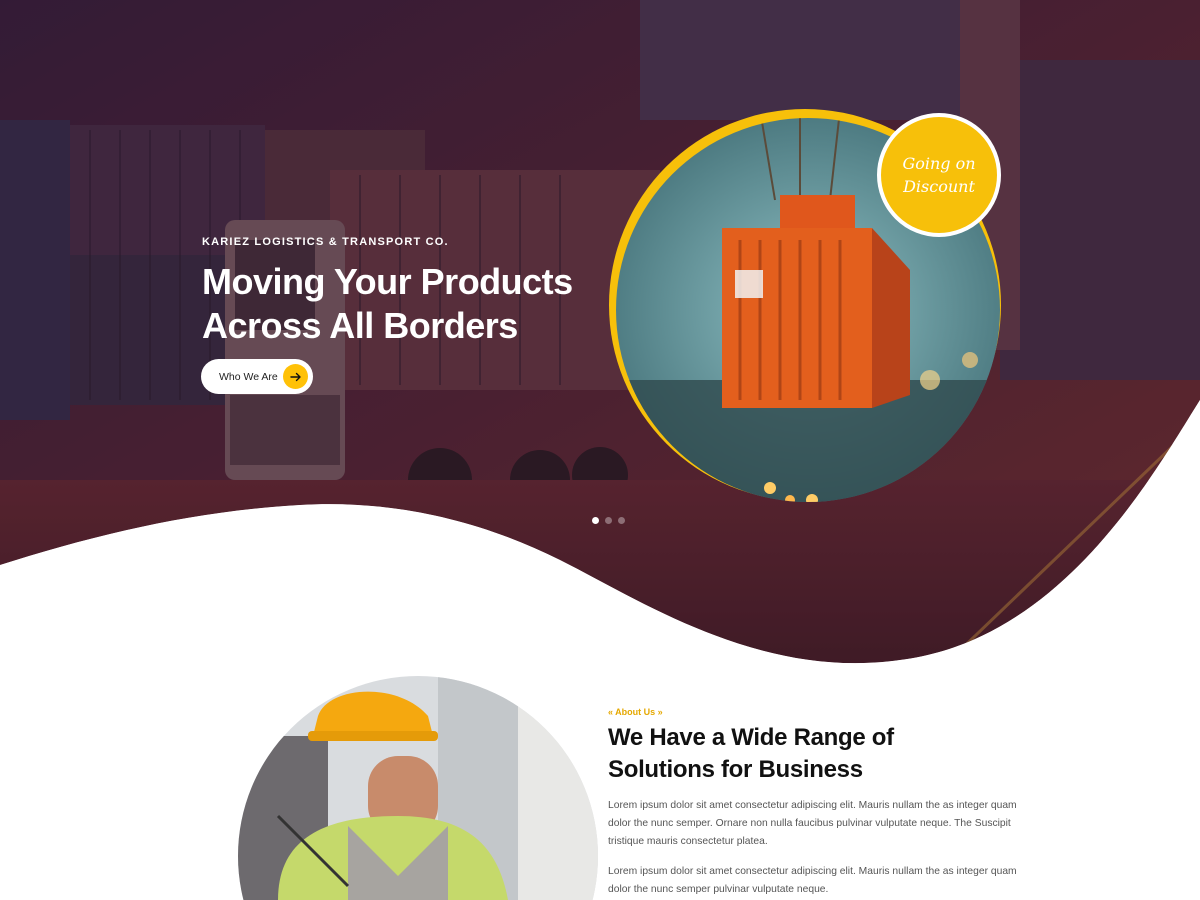 Image resolution: width=1200 pixels, height=900 pixels. I want to click on hero-eyebrow: KARIEZ LOGISTICS & TRANSPORT CO., so click(325, 242).